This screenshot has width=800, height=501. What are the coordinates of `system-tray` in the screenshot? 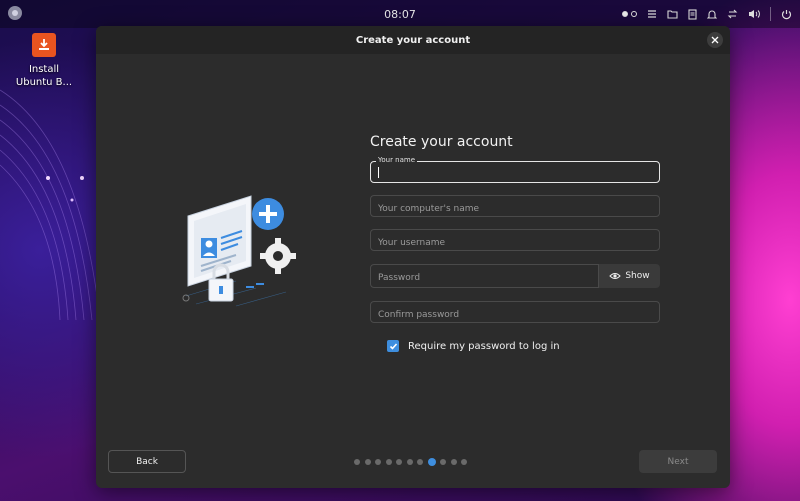 It's located at (707, 14).